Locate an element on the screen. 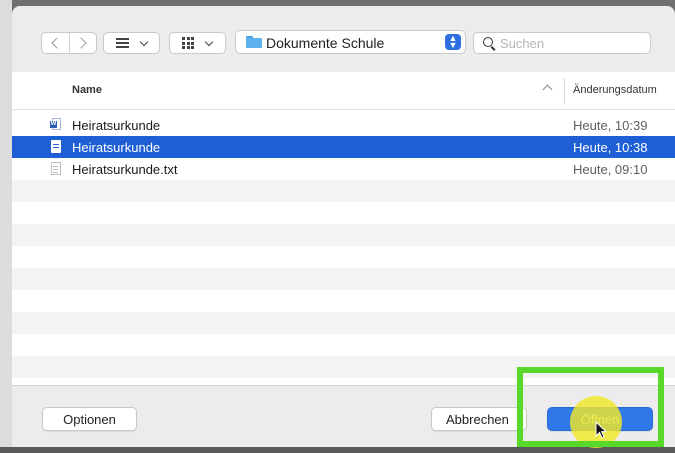 Image resolution: width=675 pixels, height=453 pixels. options-button: Optionen is located at coordinates (89, 419).